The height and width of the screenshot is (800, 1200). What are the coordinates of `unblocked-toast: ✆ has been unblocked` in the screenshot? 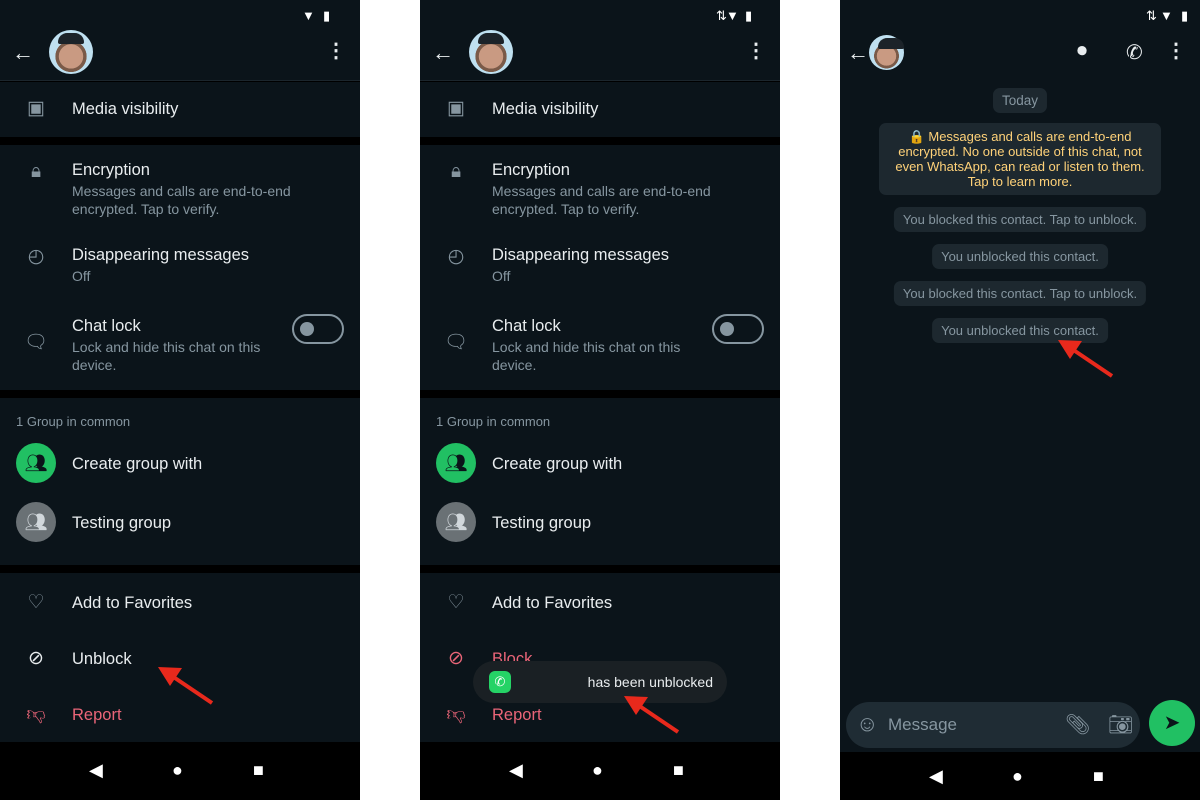 It's located at (600, 682).